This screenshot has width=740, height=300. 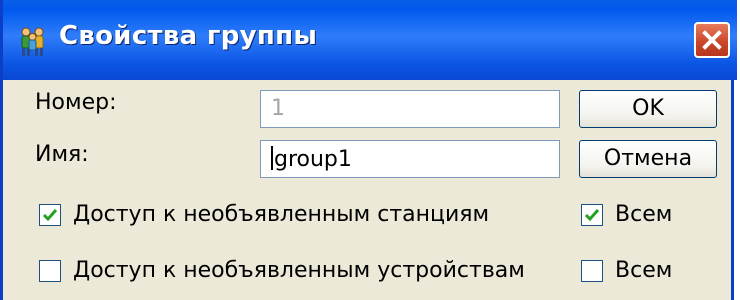 I want to click on close-icon, so click(x=712, y=40).